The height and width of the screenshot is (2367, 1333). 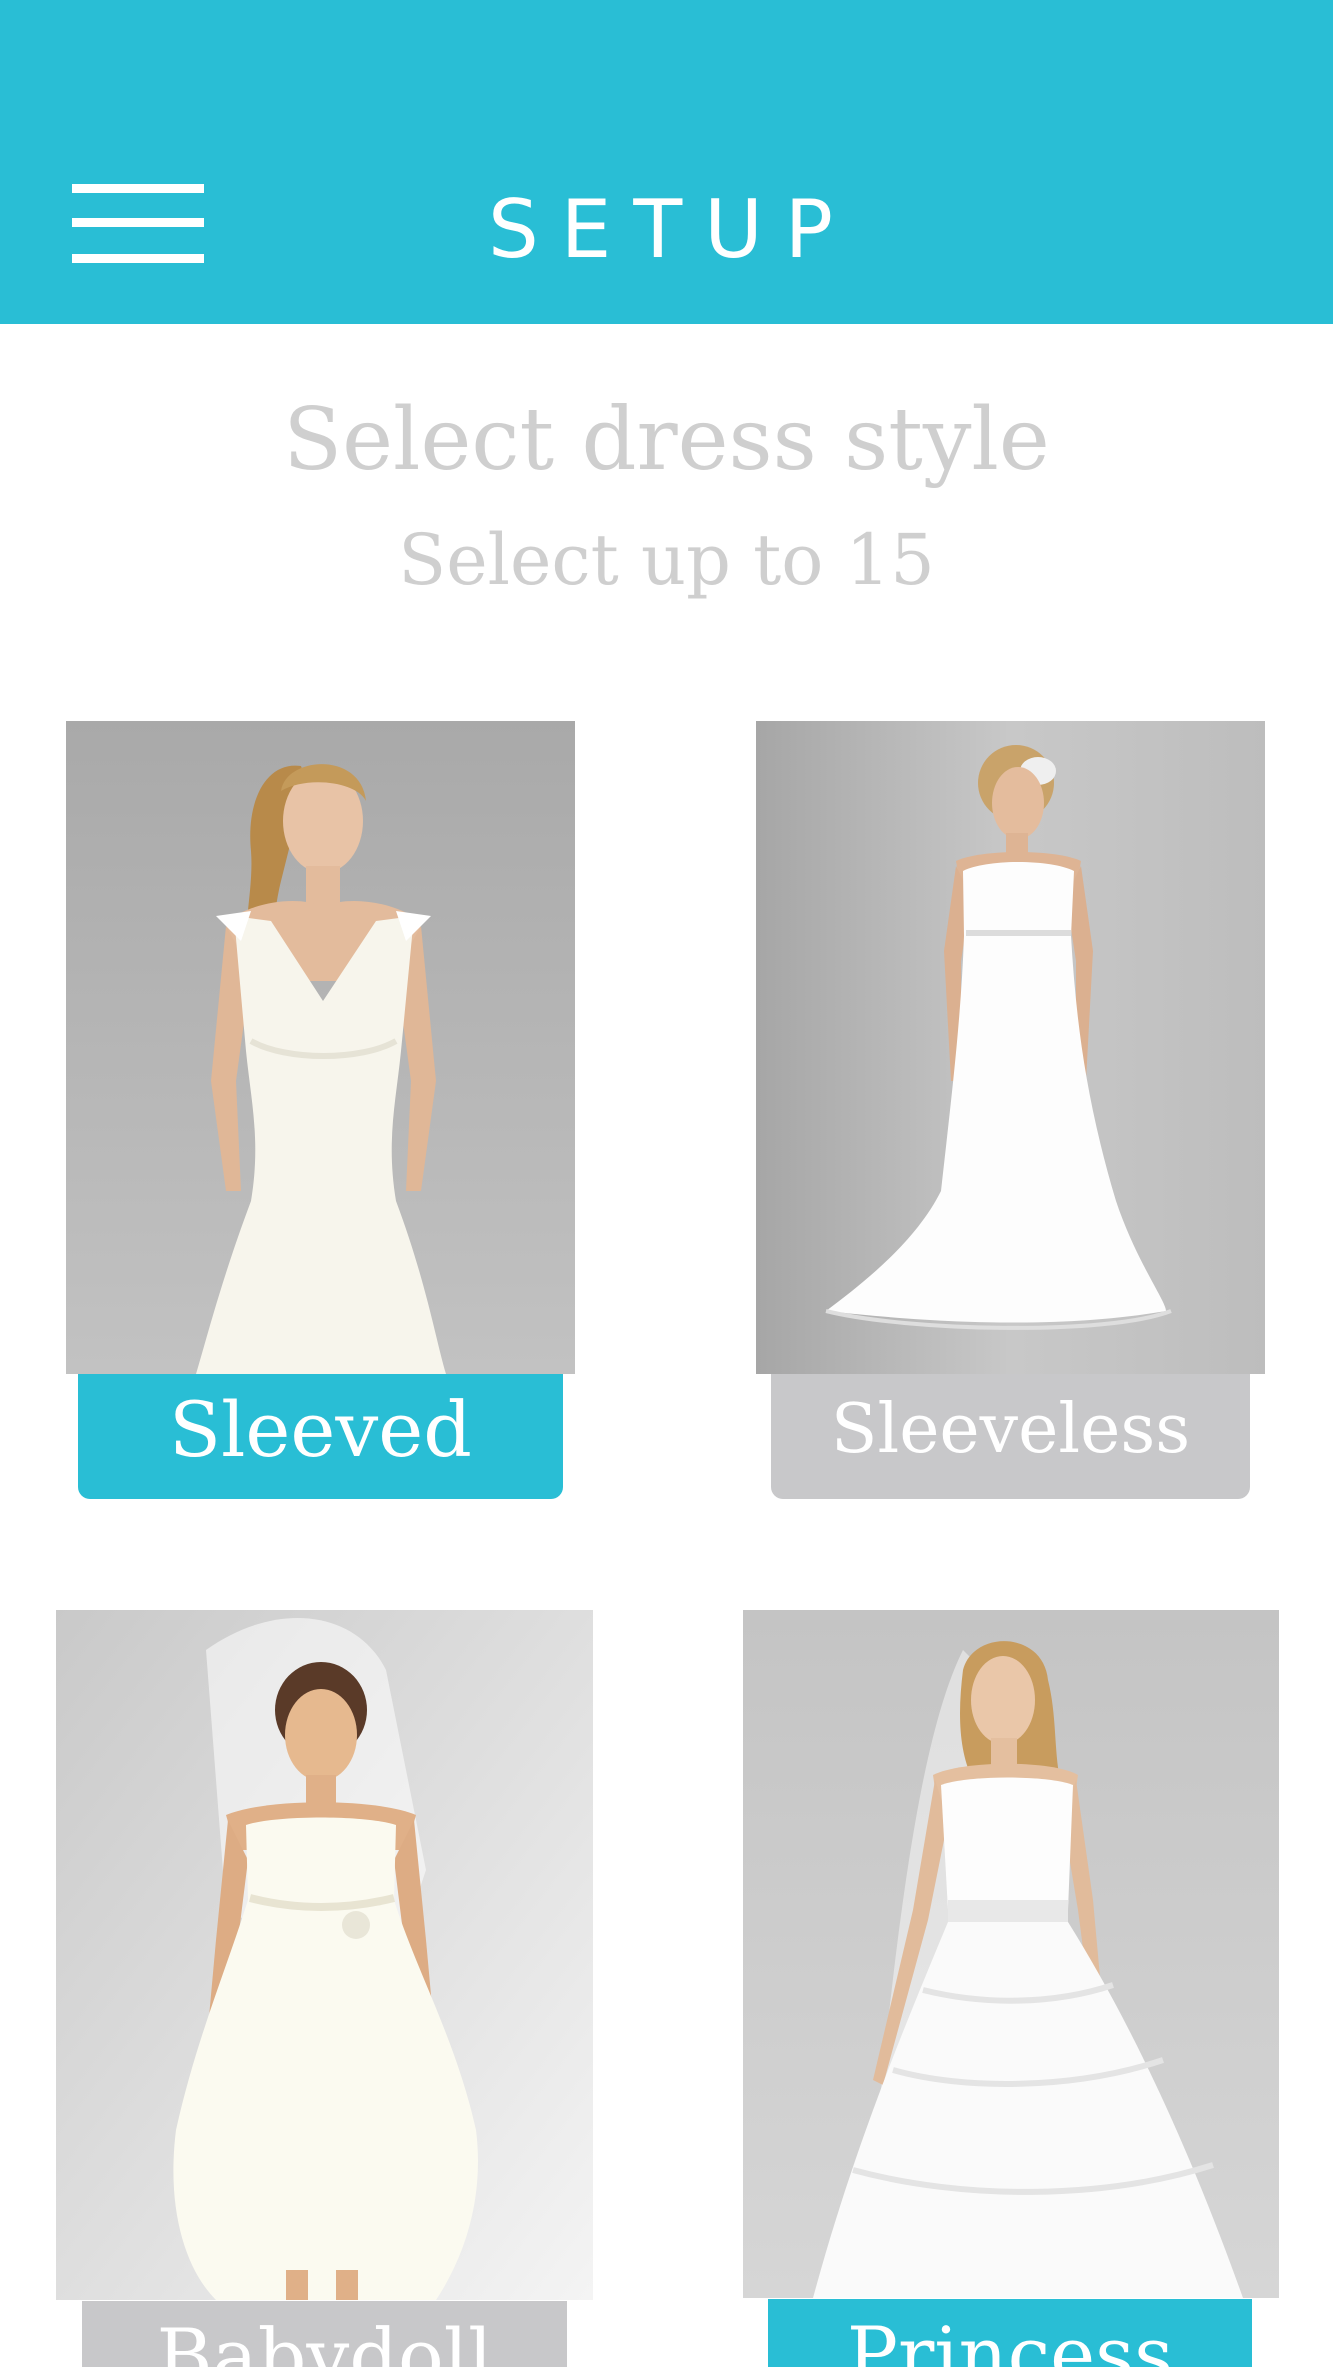 I want to click on dress-style-card-princess: Princess, so click(x=1011, y=1988).